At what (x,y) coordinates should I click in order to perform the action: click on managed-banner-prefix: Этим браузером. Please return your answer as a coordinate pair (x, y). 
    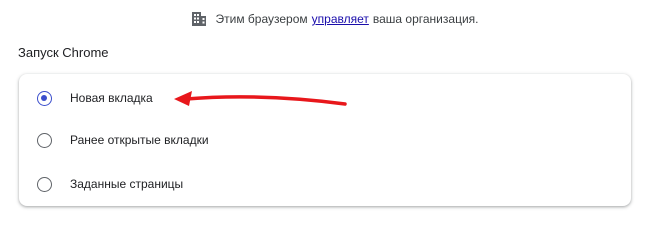
    Looking at the image, I should click on (261, 19).